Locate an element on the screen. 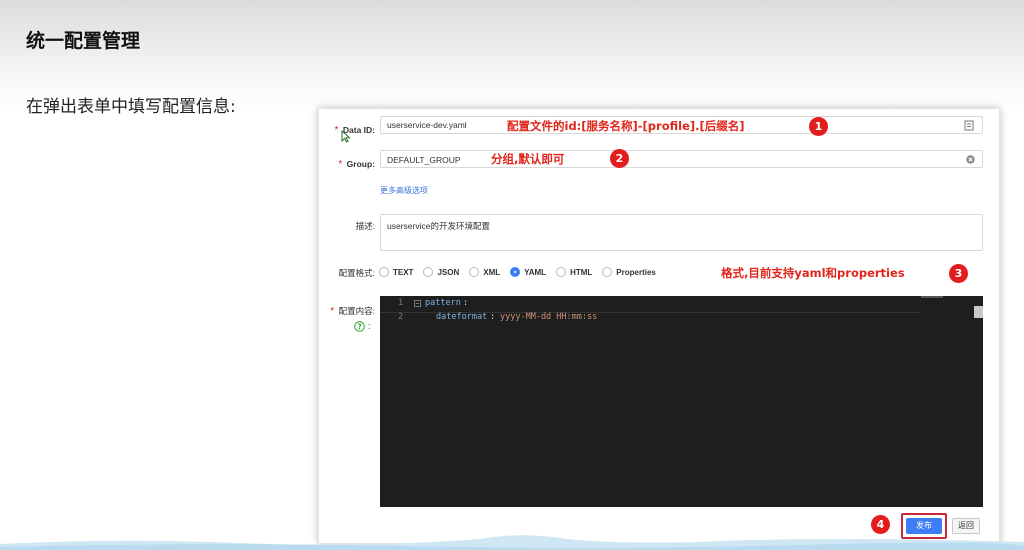 This screenshot has width=1024, height=550. format-option-label: XML is located at coordinates (492, 272).